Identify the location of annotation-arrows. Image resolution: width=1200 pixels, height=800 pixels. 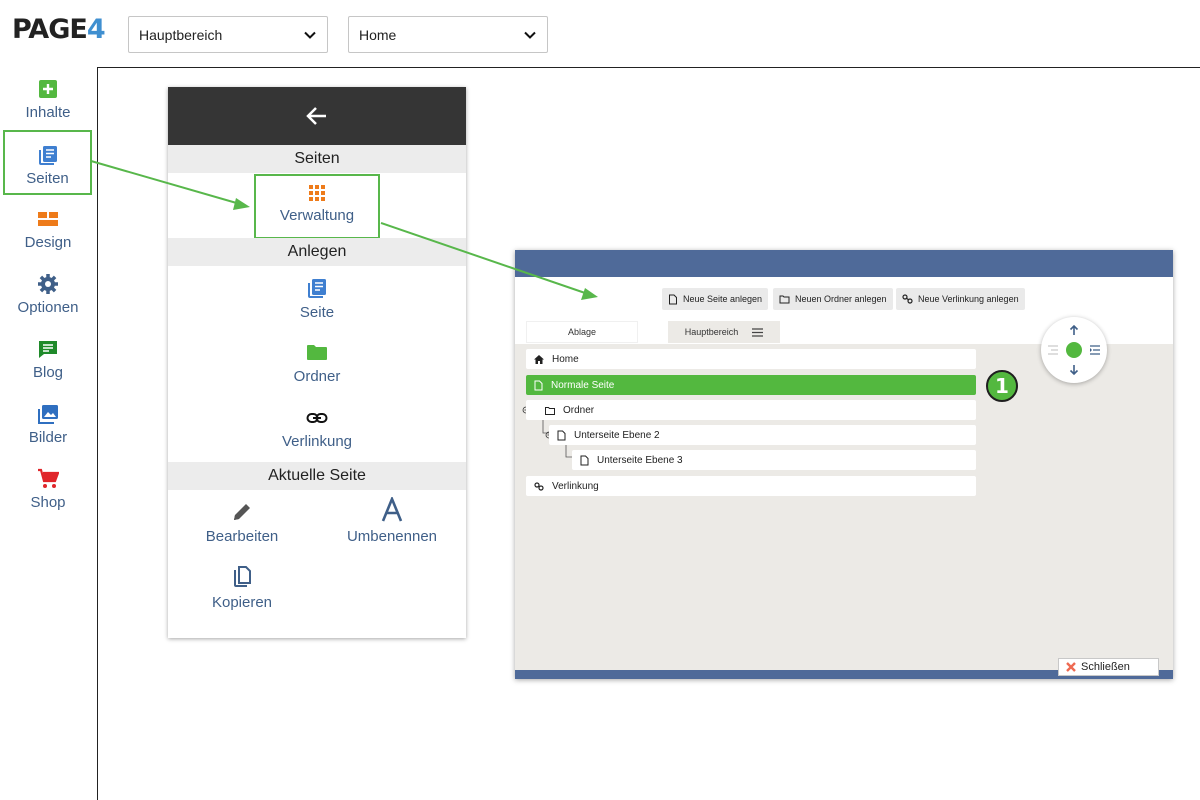
(344, 230).